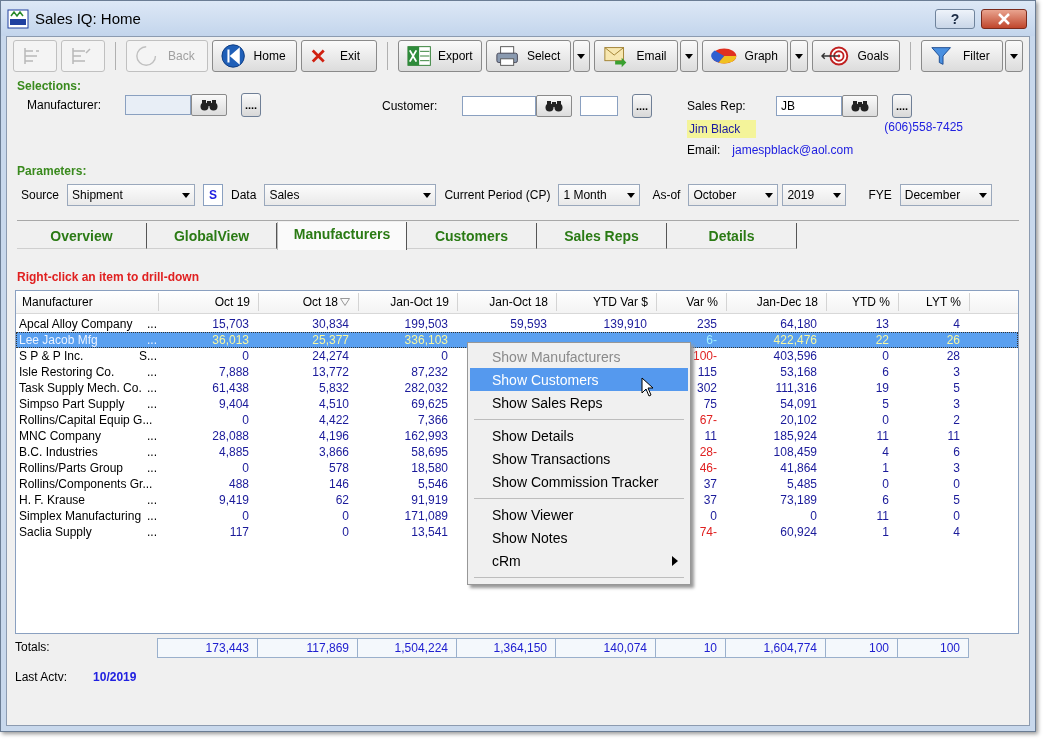 The image size is (1043, 740). Describe the element at coordinates (528, 324) in the screenshot. I see `table-cell-text: 59,593` at that location.